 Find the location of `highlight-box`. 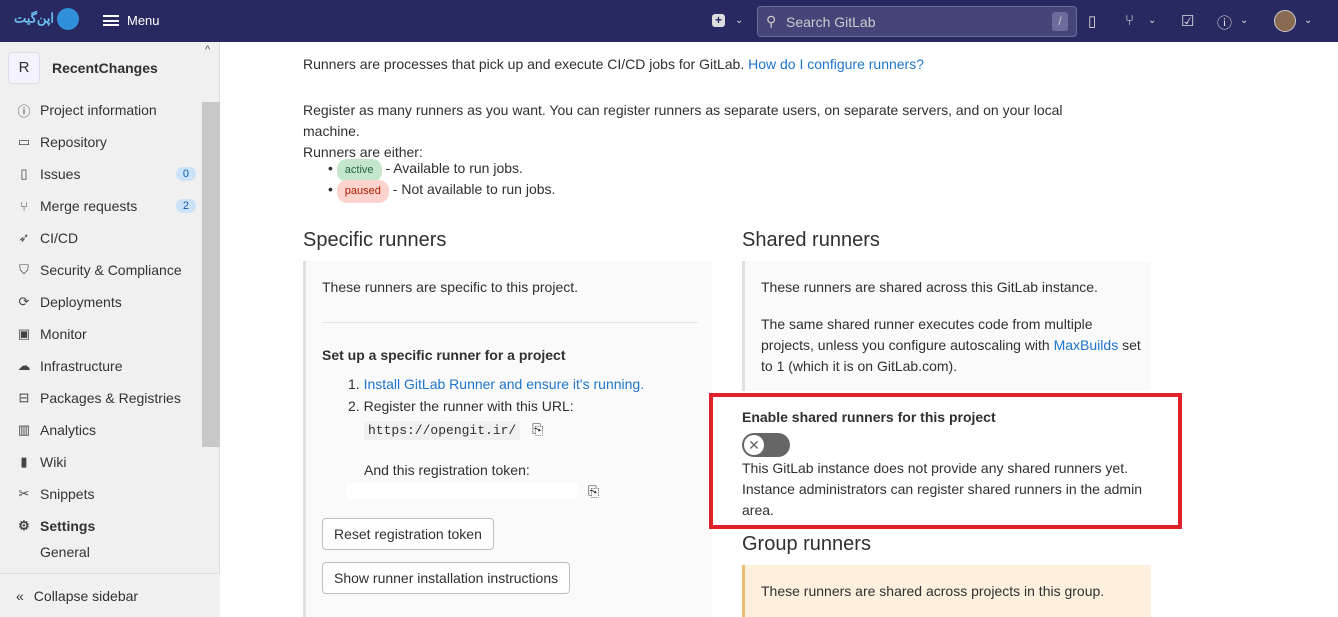

highlight-box is located at coordinates (945, 461).